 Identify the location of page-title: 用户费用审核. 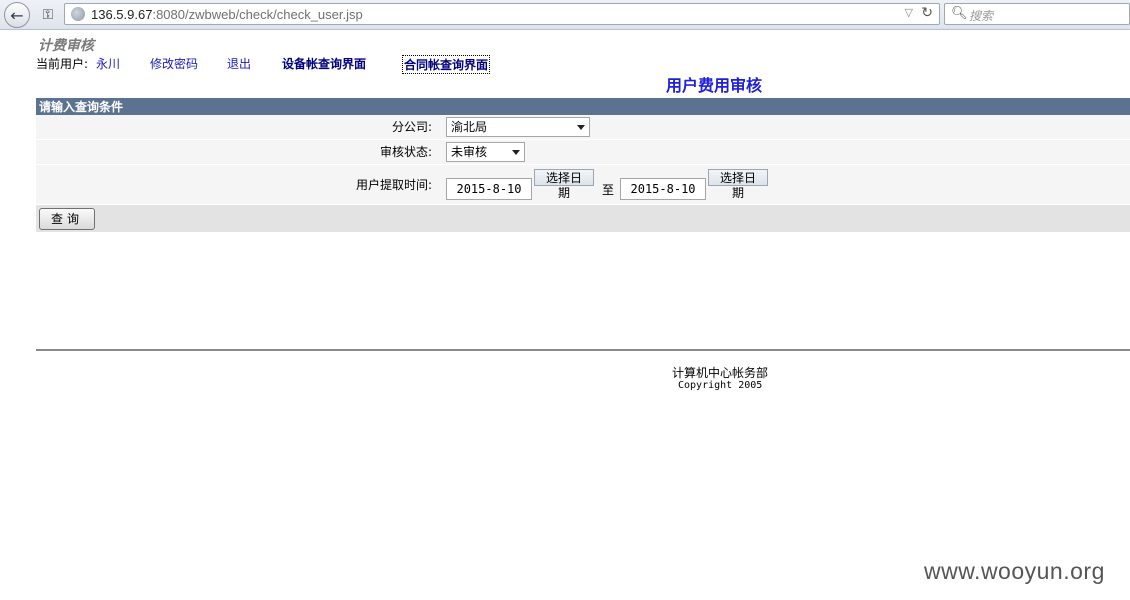
(714, 85).